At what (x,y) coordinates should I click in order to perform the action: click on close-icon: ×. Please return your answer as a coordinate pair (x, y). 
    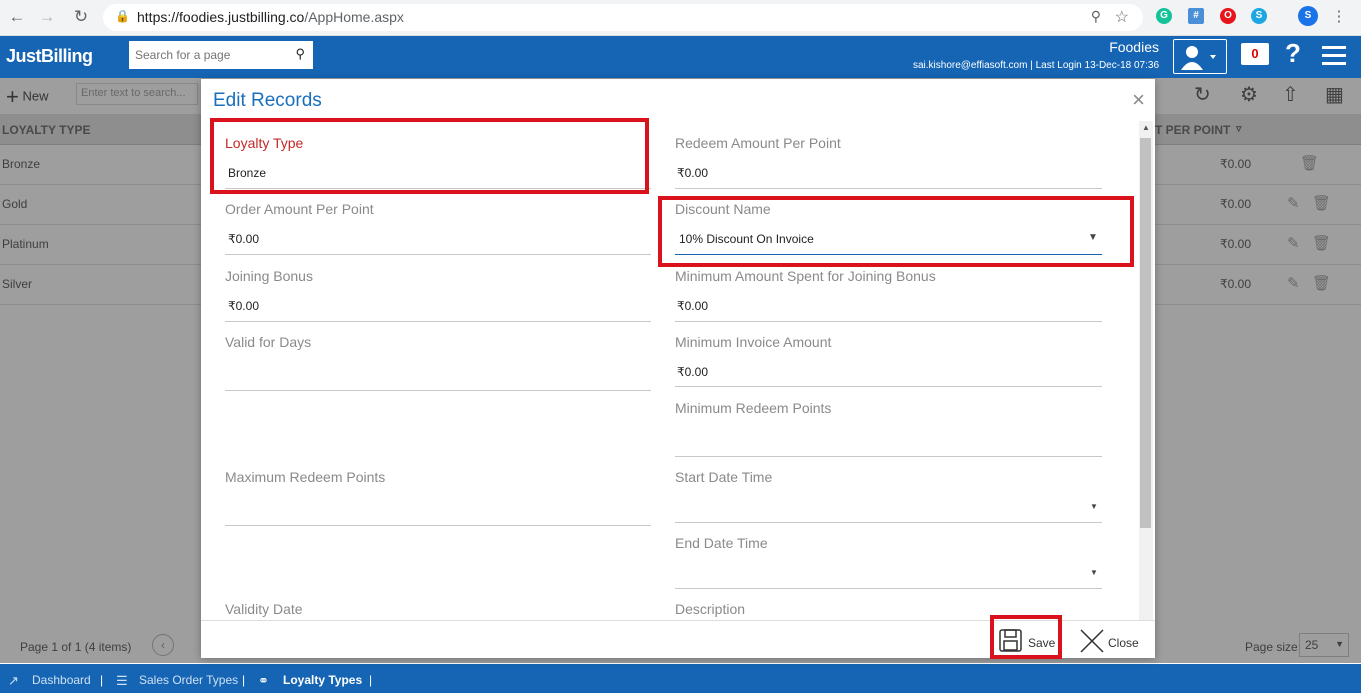
    Looking at the image, I should click on (1138, 100).